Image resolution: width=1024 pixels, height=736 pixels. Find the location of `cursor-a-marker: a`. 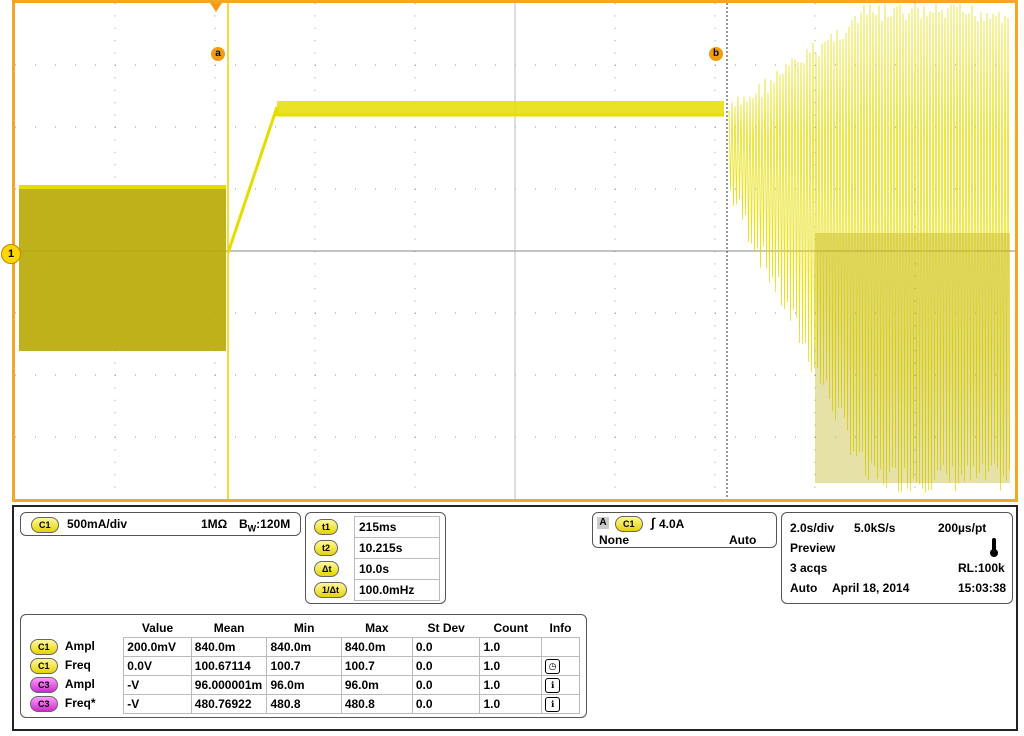

cursor-a-marker: a is located at coordinates (218, 54).